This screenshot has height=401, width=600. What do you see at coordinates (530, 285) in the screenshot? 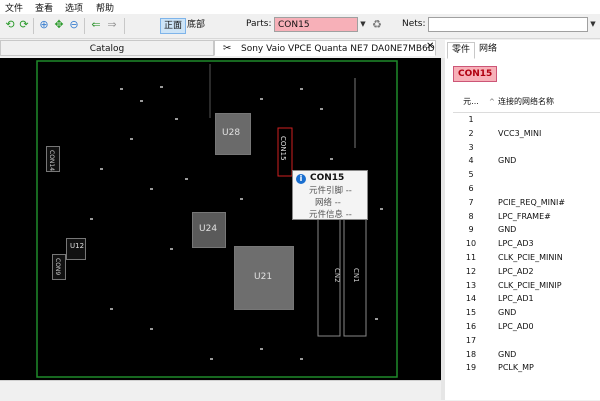
I see `net-name-cell: CLK_PCIE_MINIP` at bounding box center [530, 285].